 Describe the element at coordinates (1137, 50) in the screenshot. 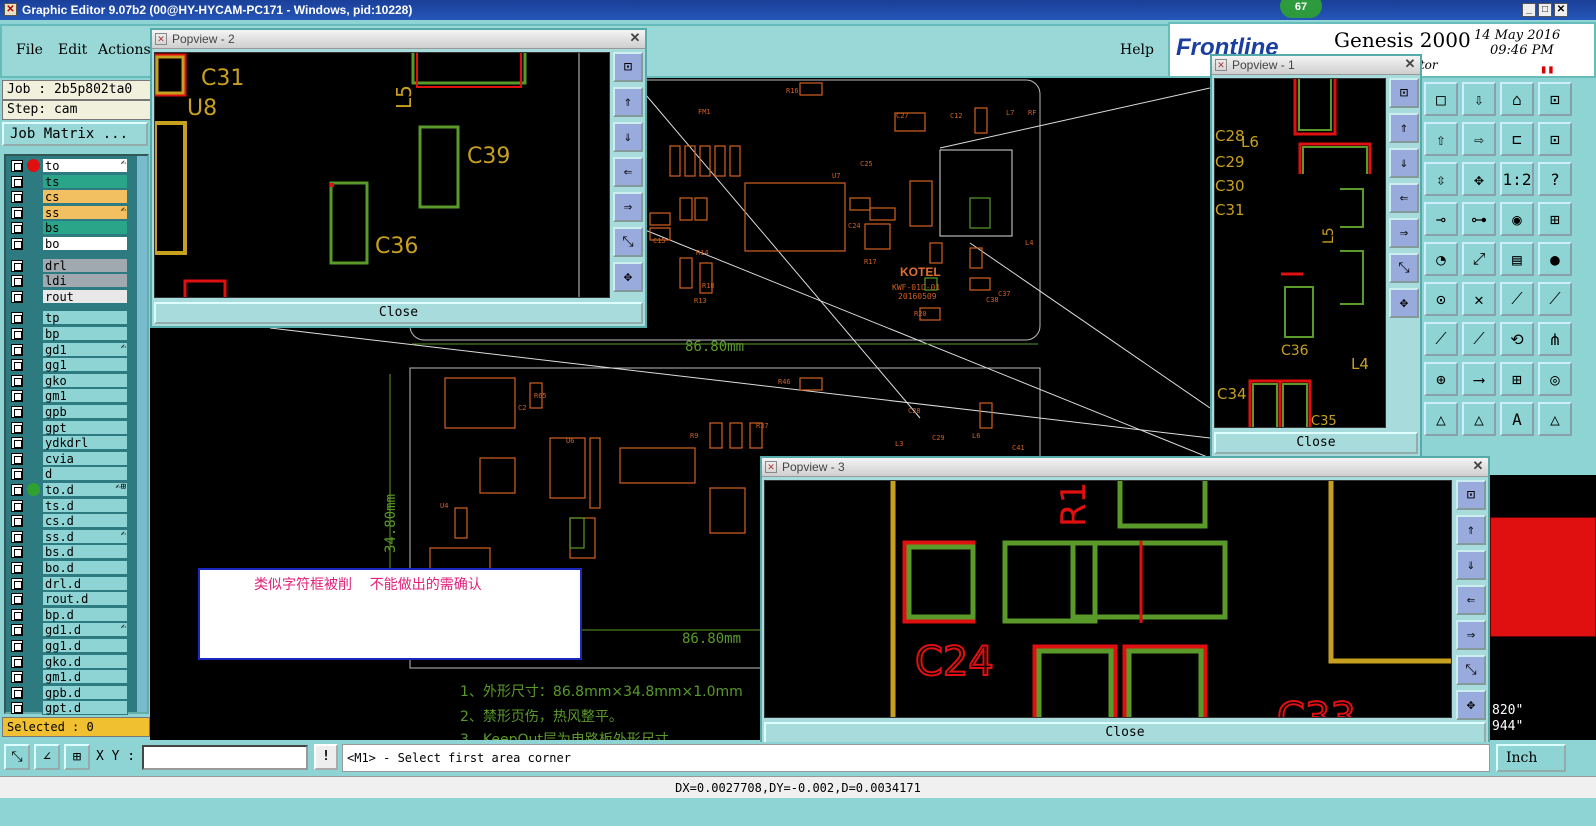

I see `menu-help: Help` at that location.